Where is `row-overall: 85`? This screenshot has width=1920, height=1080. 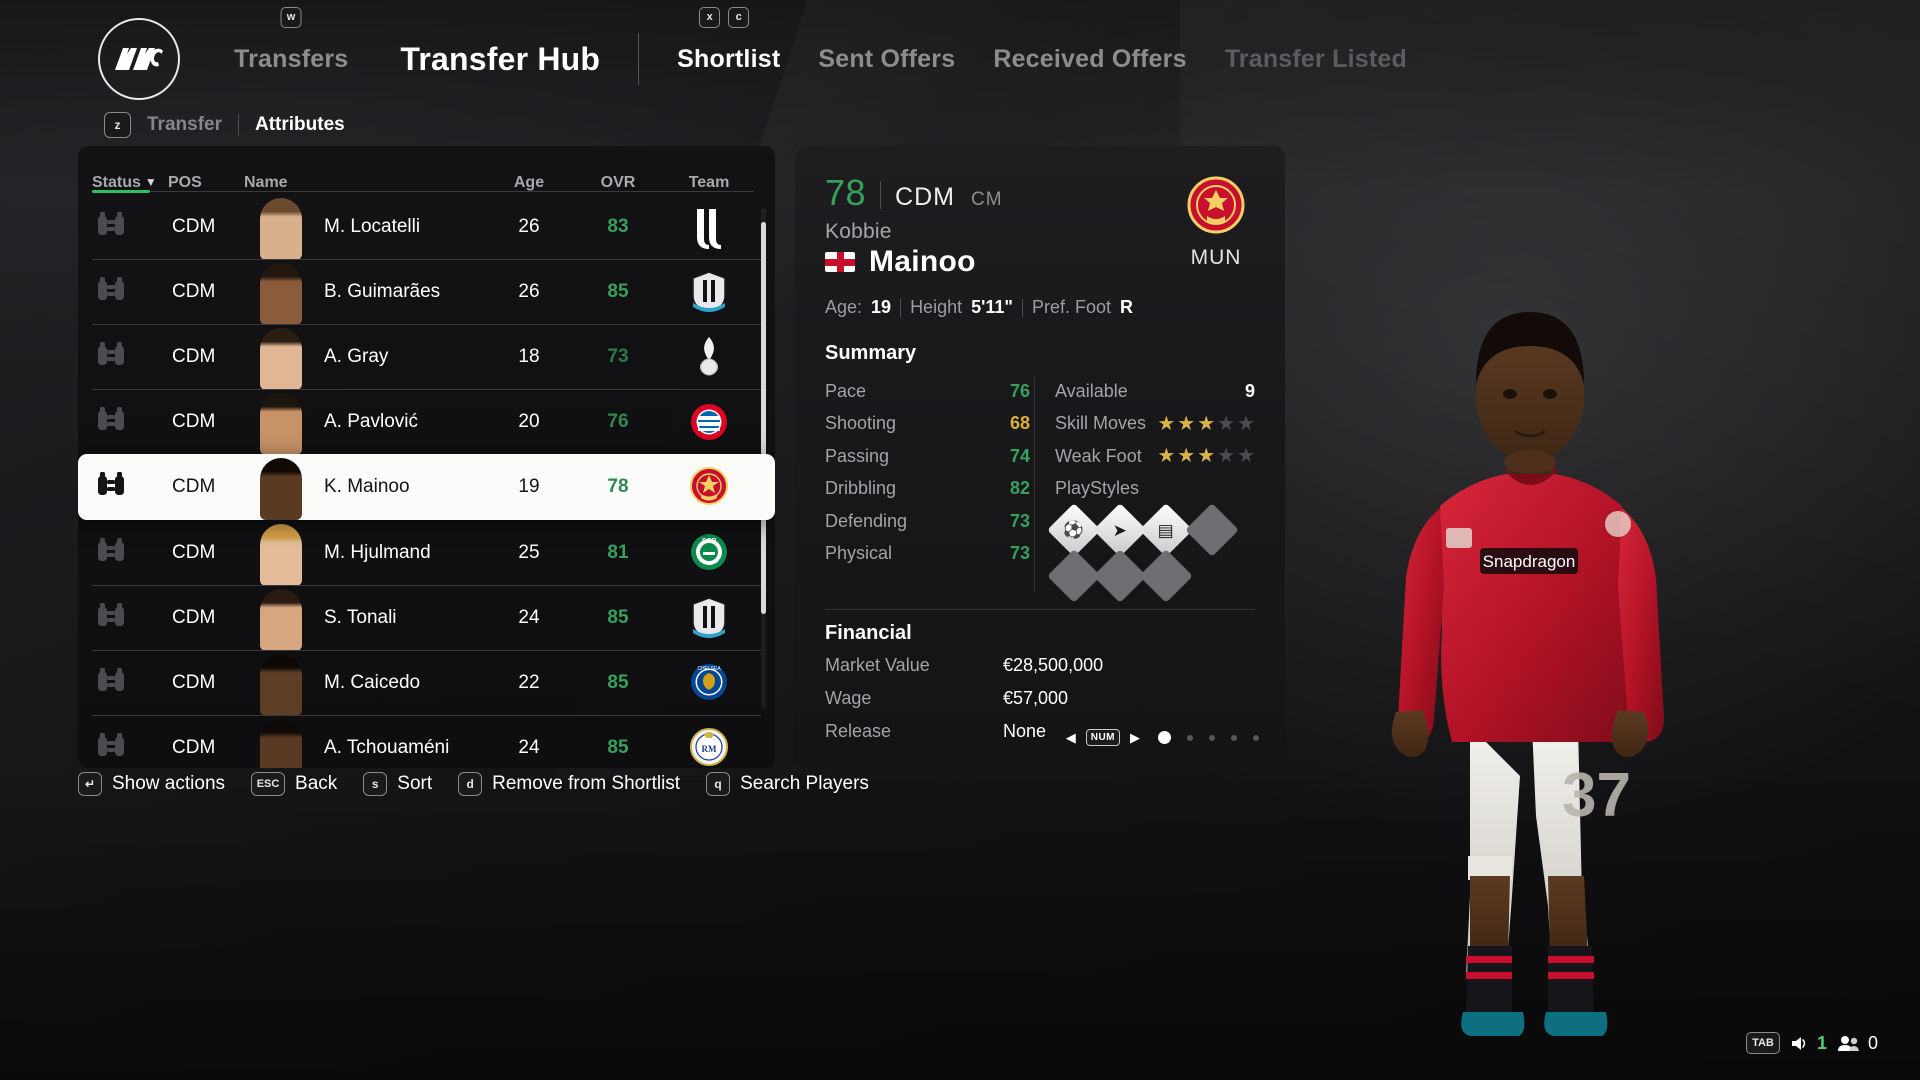
row-overall: 85 is located at coordinates (618, 617).